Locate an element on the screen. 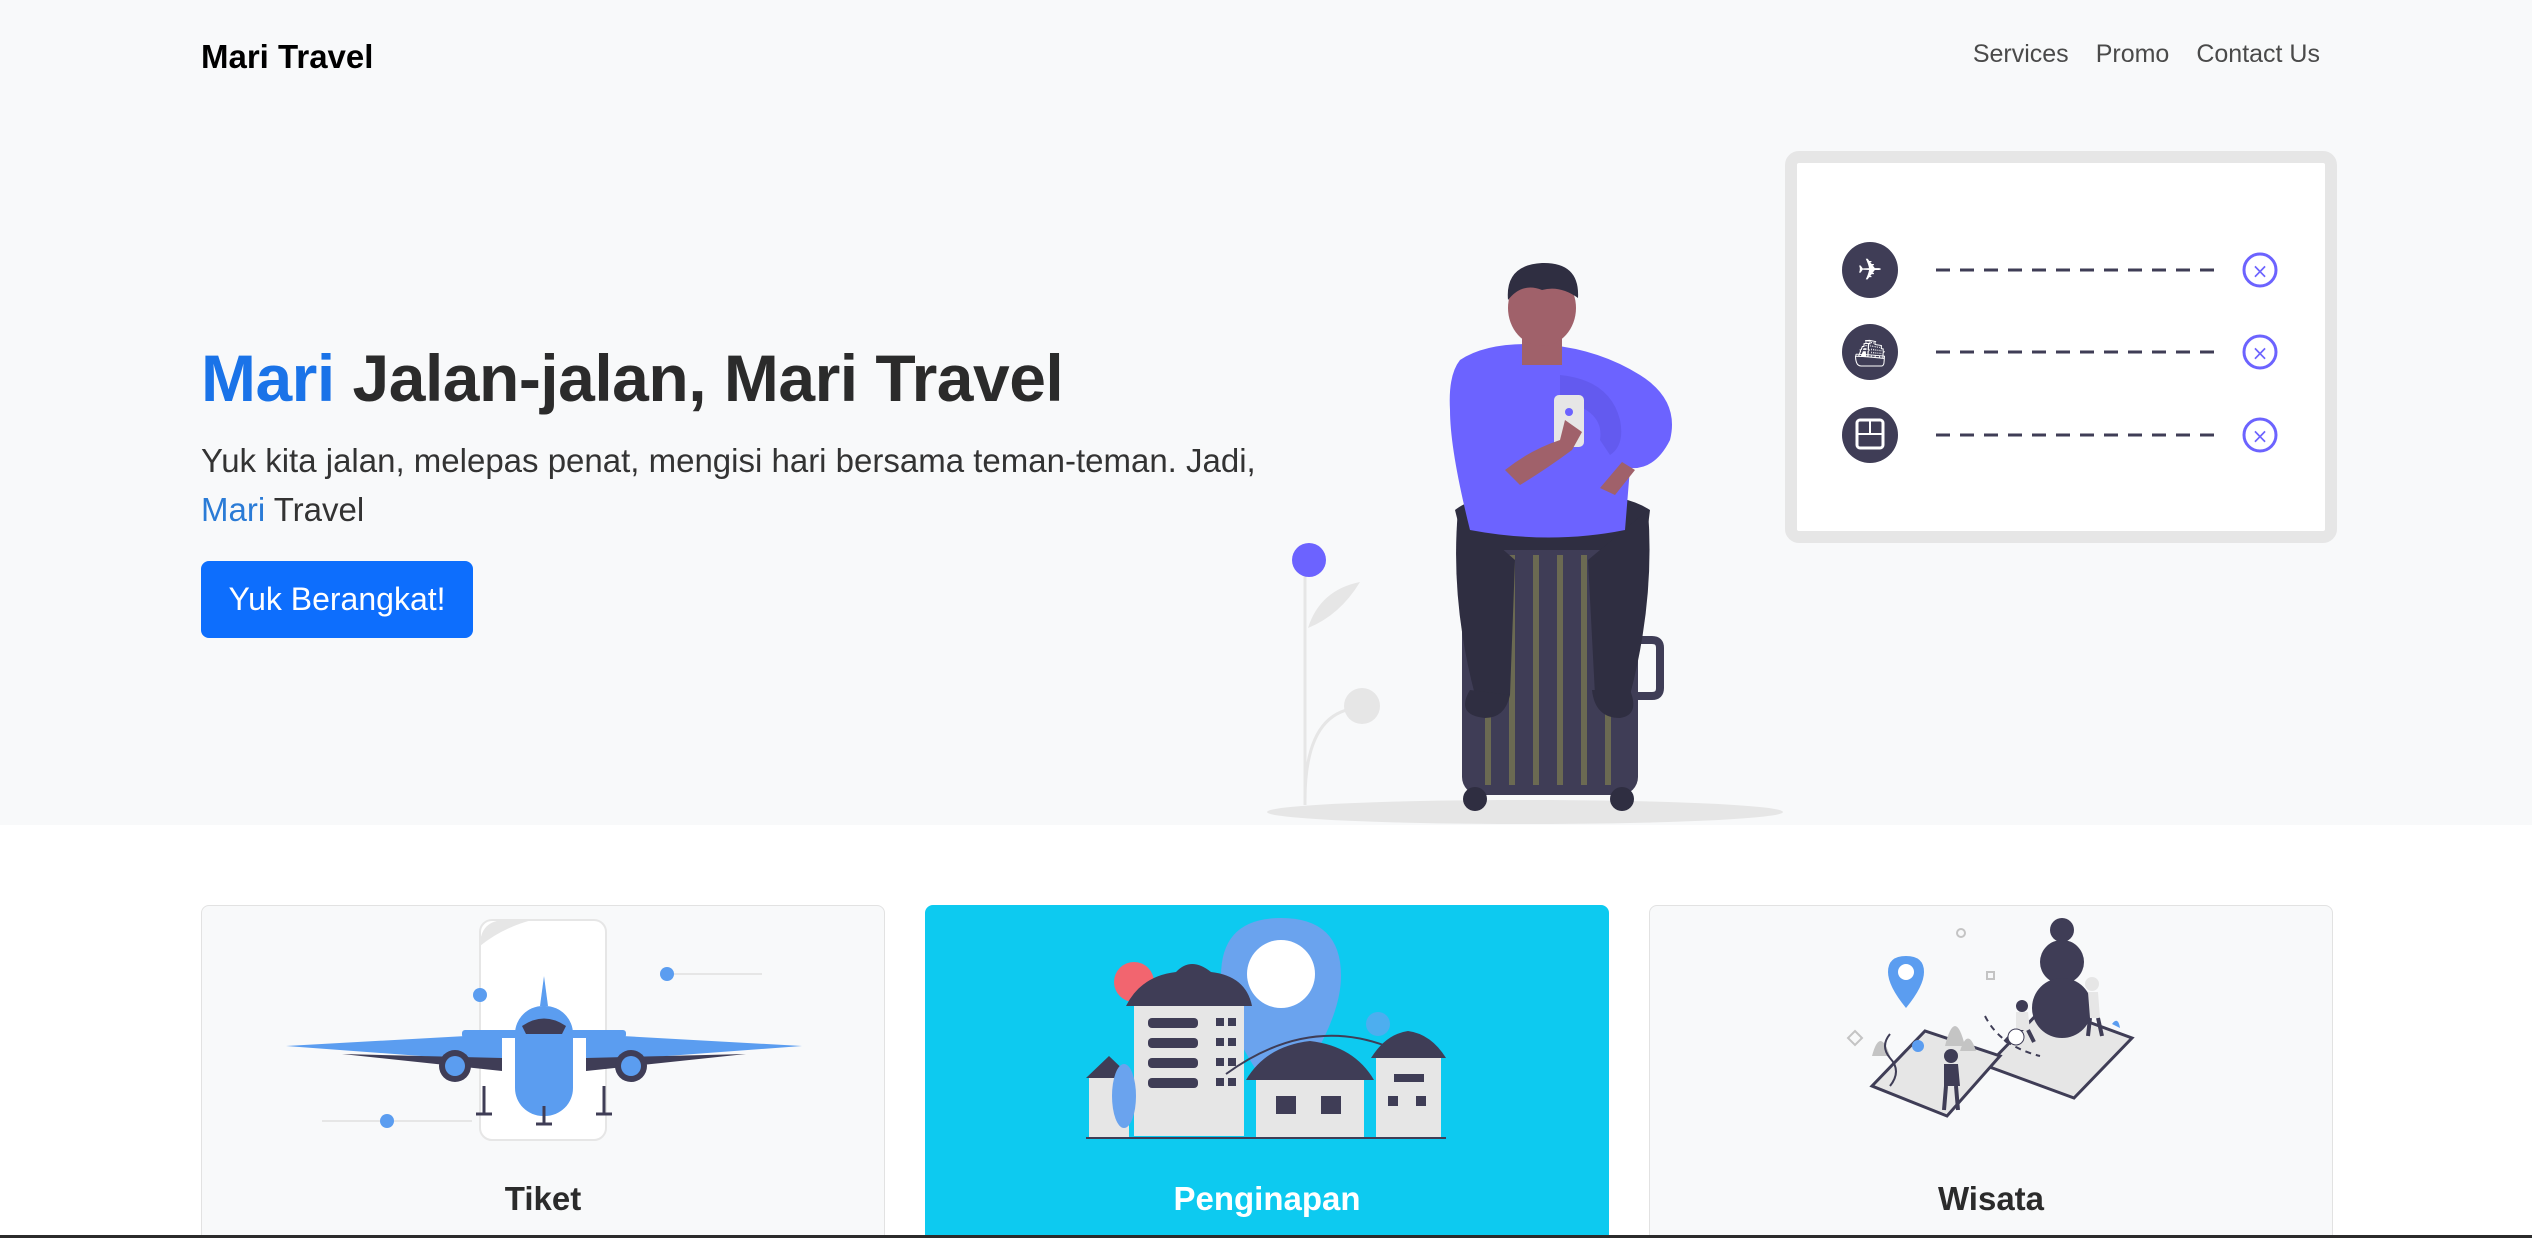 This screenshot has height=1238, width=2532. cta-button: Yuk Berangkat! is located at coordinates (337, 599).